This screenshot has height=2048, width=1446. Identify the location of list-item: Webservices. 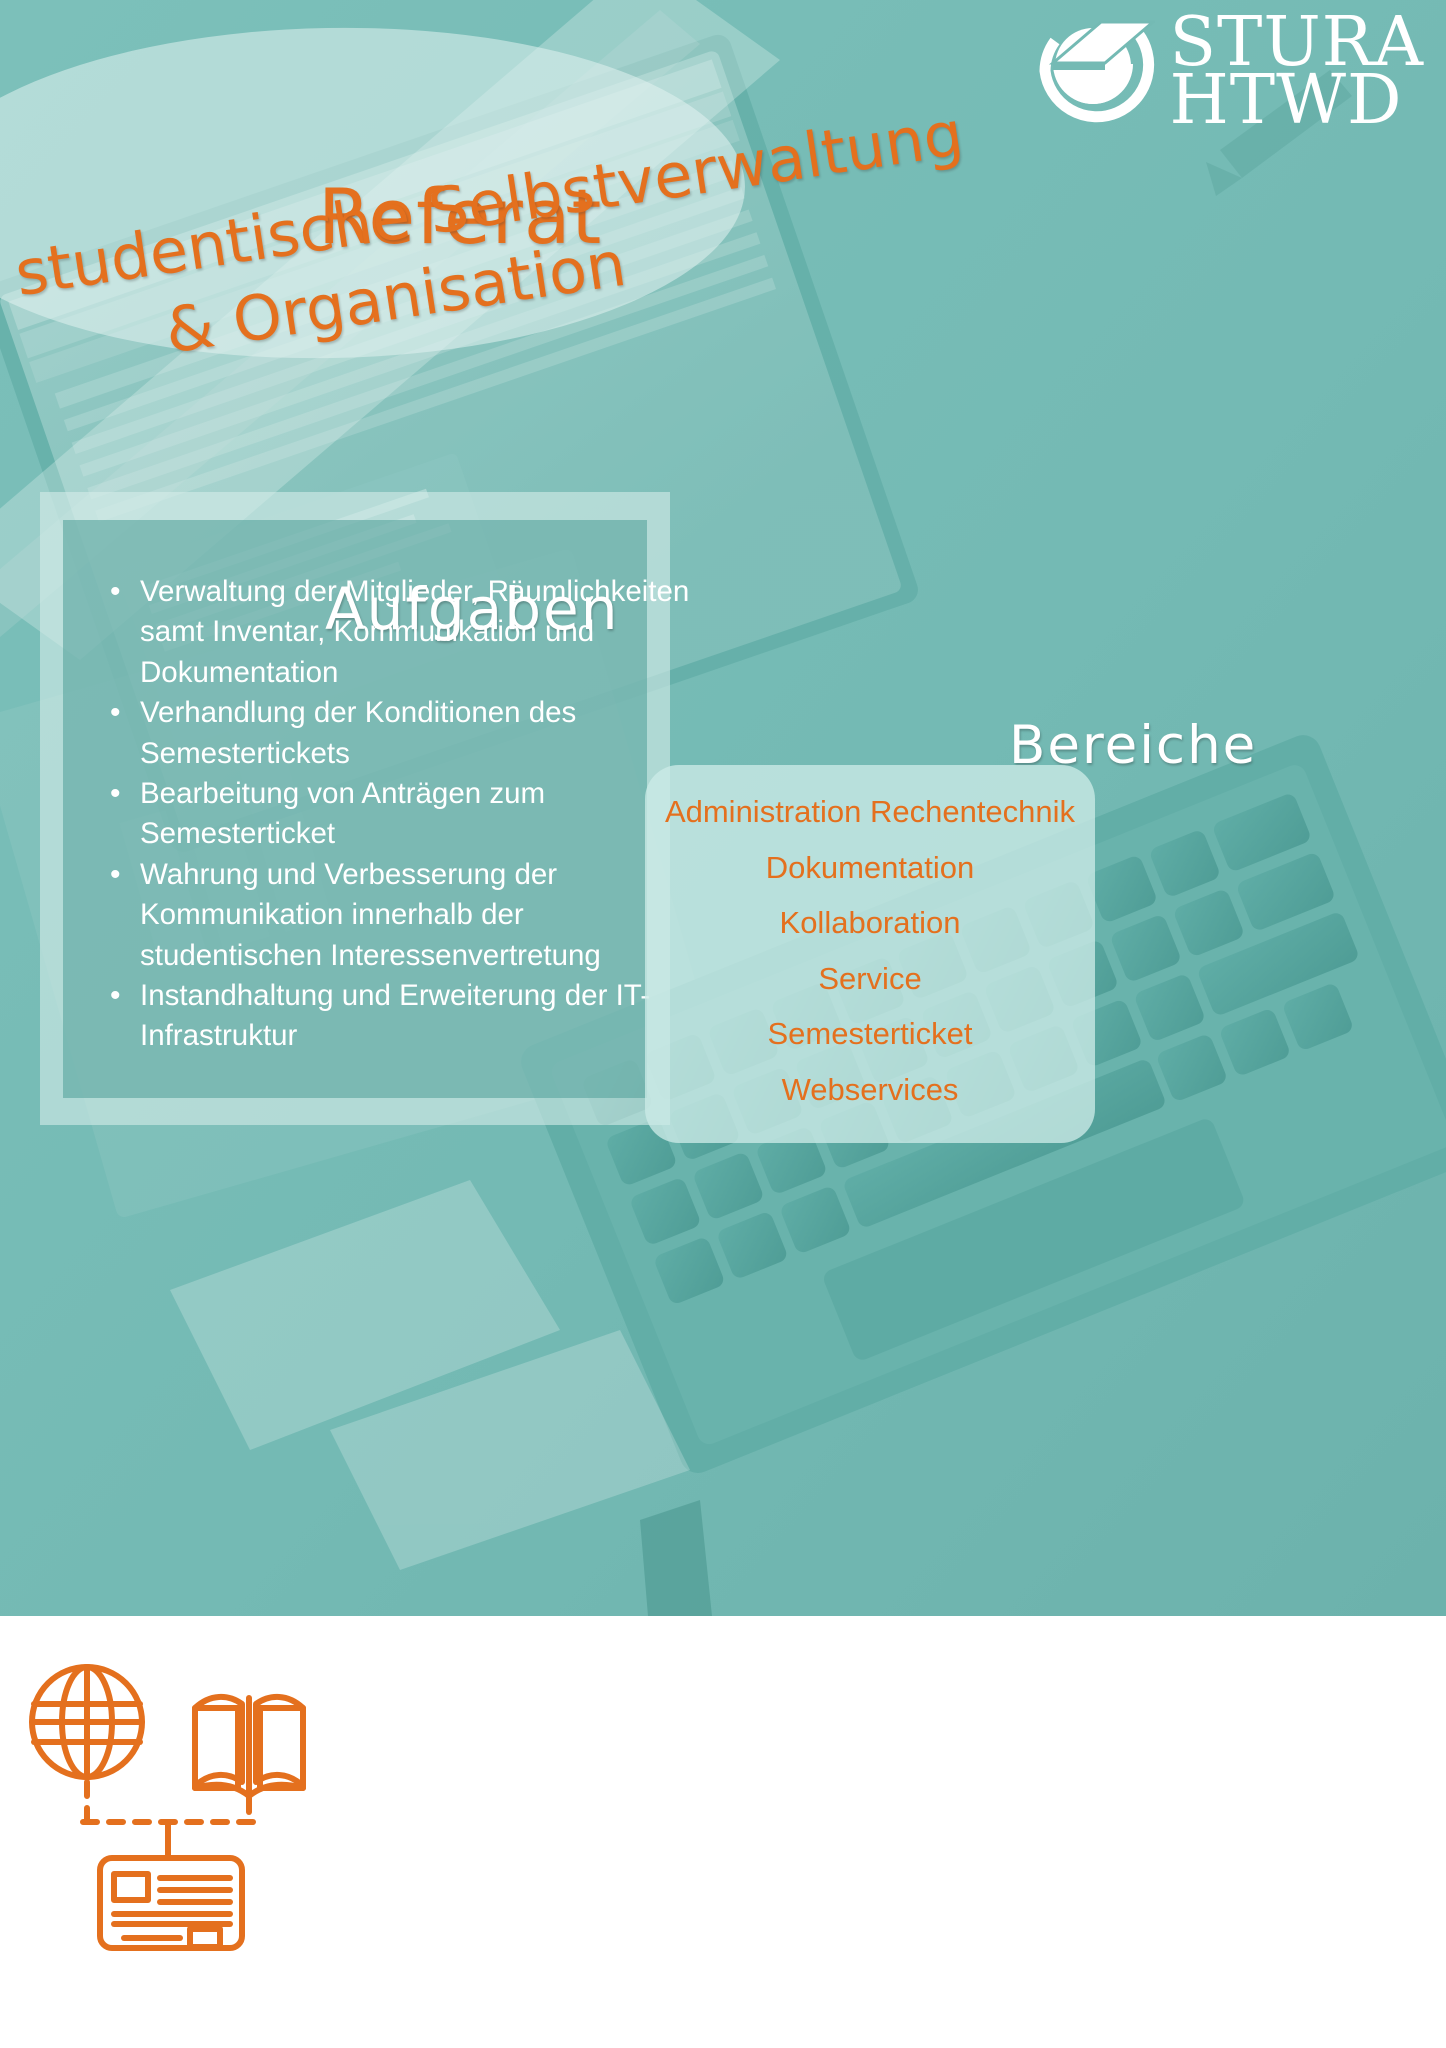
(870, 1089).